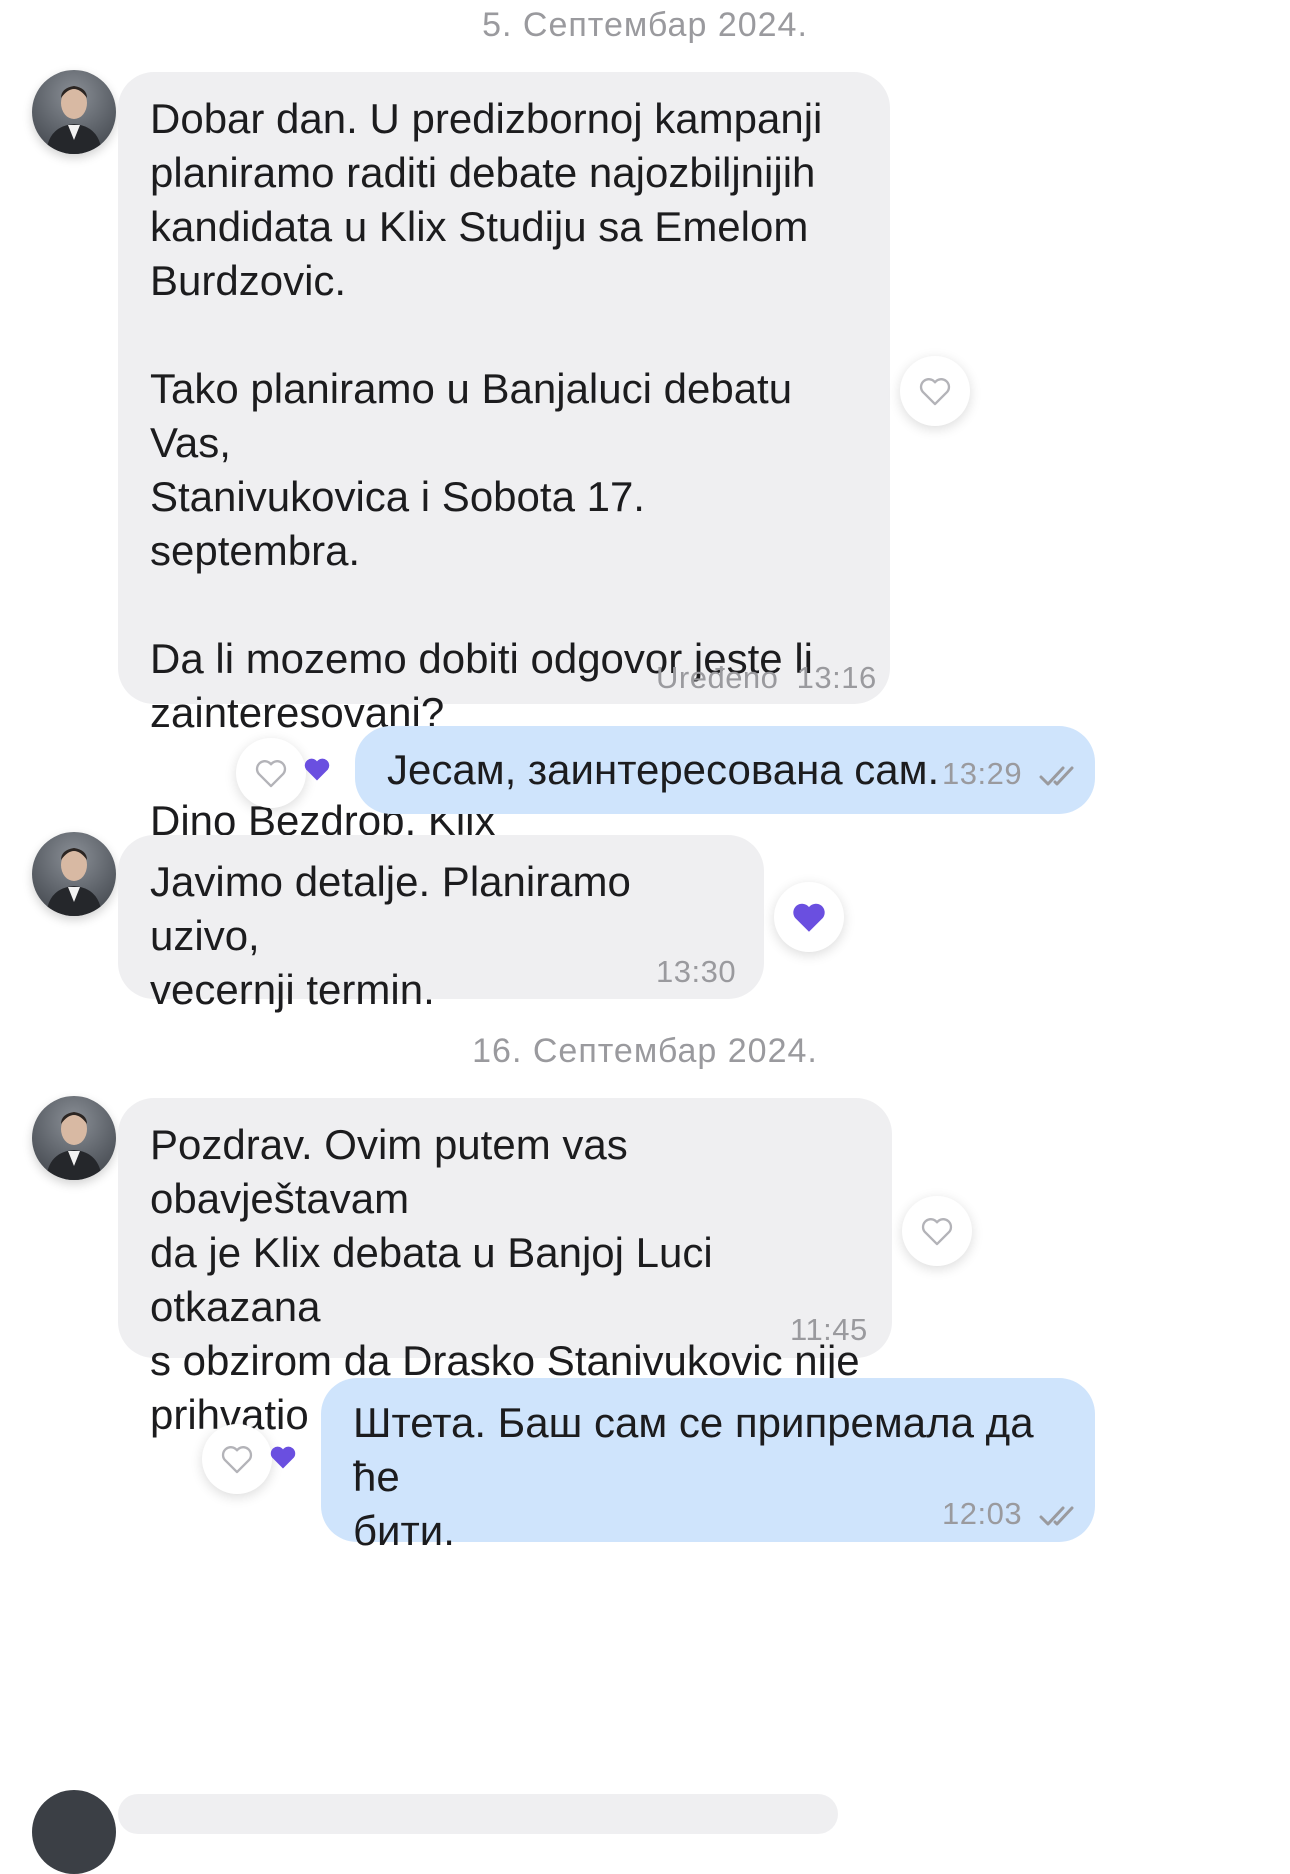 The image size is (1290, 1874). I want to click on date-separator: 16. Септембар 2024., so click(645, 1051).